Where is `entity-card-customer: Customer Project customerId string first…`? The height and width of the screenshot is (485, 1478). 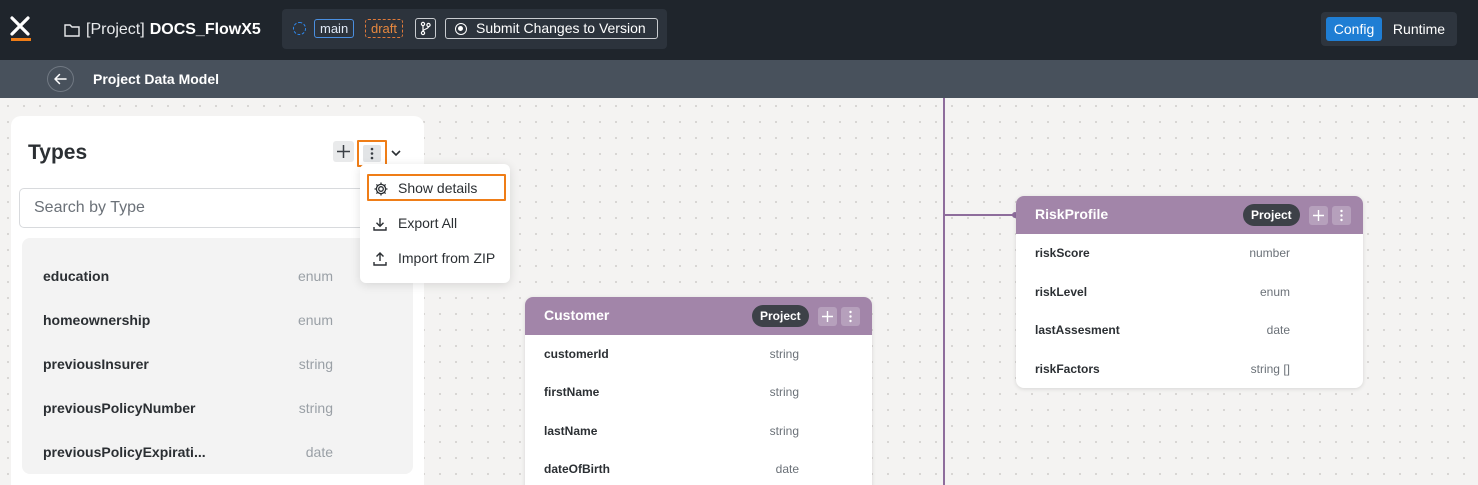 entity-card-customer: Customer Project customerId string first… is located at coordinates (698, 391).